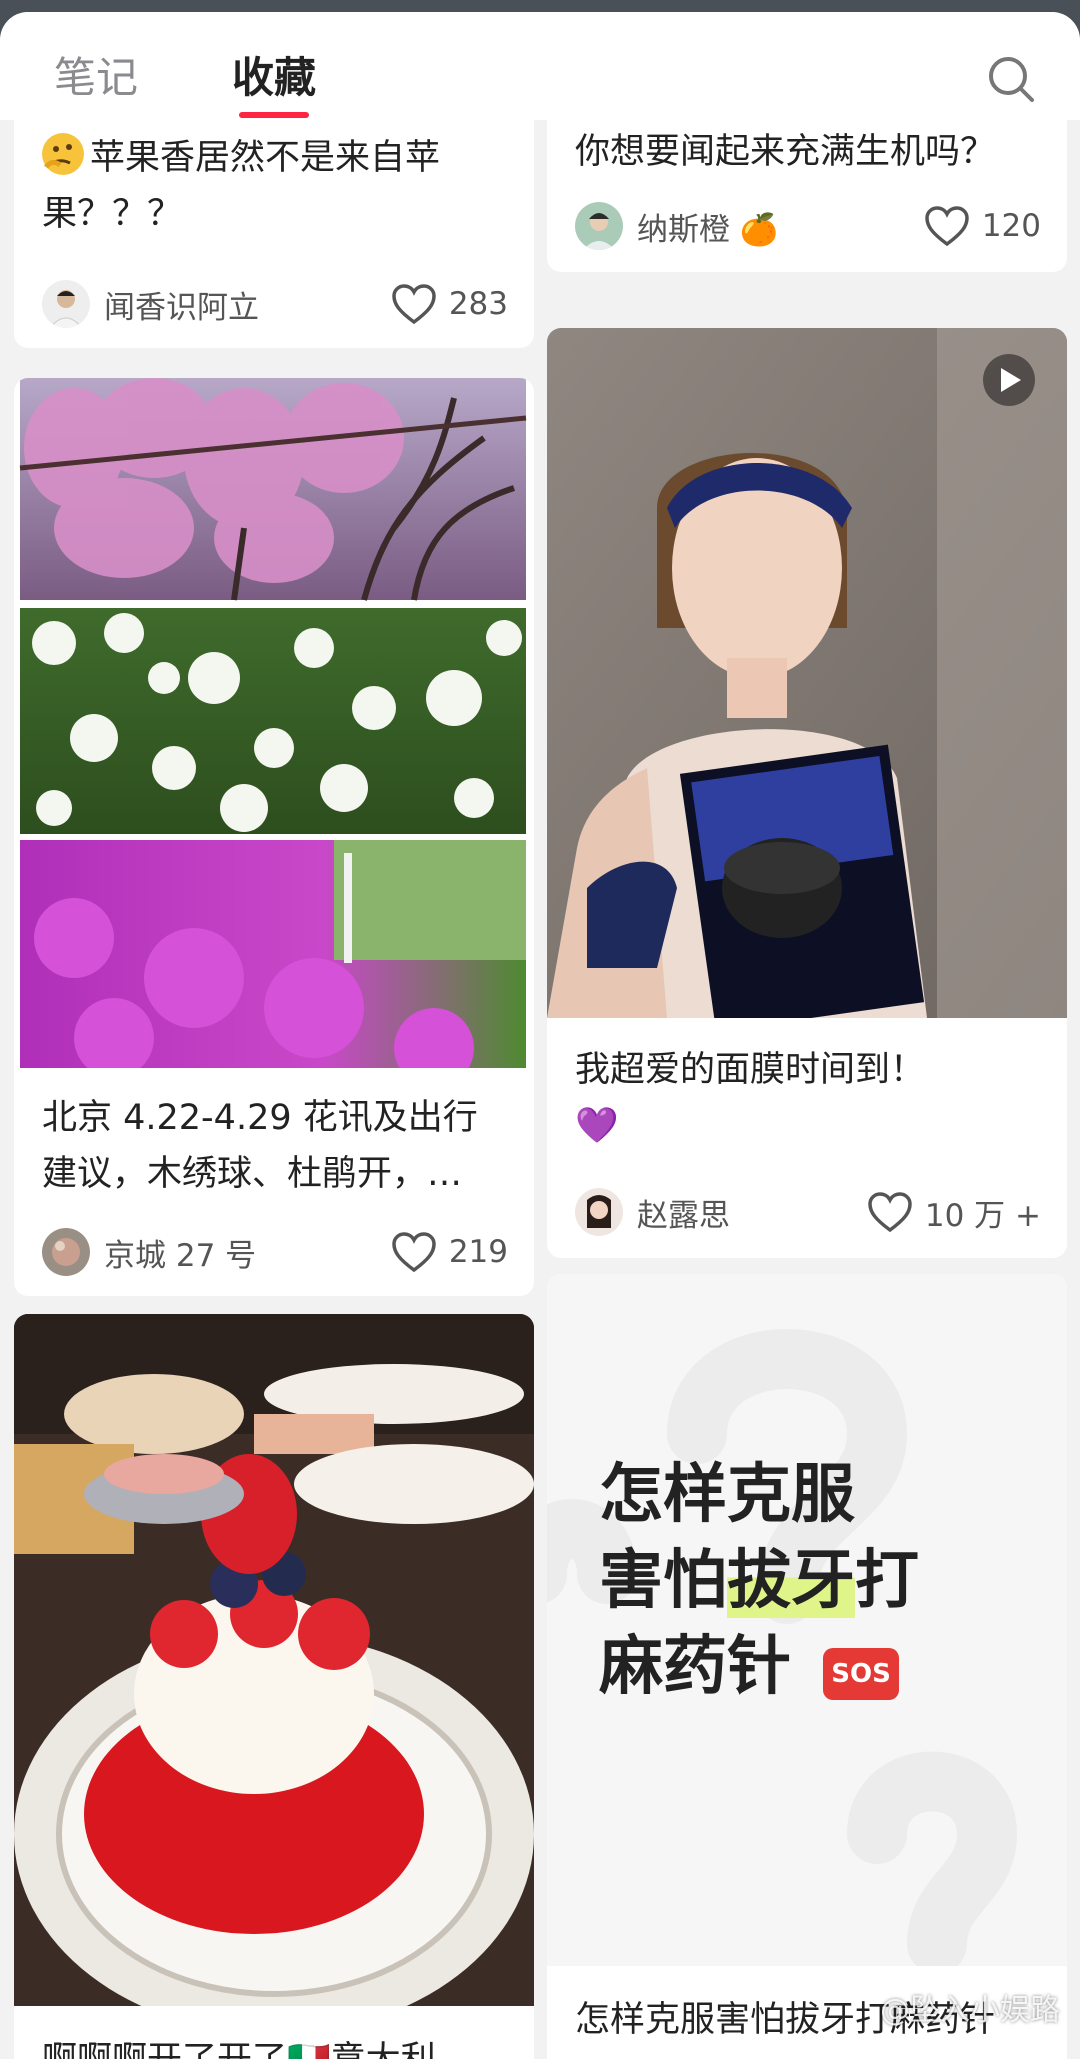 The image size is (1080, 2059). Describe the element at coordinates (970, 2010) in the screenshot. I see `watermark: @坠入小娱路` at that location.